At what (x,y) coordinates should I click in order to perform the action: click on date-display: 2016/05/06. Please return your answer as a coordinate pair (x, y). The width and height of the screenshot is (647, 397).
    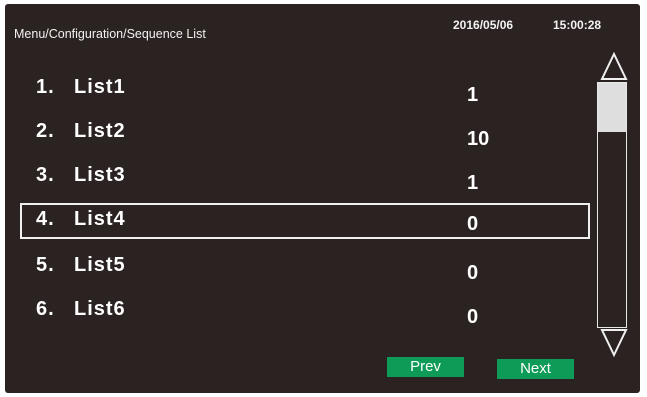
    Looking at the image, I should click on (483, 25).